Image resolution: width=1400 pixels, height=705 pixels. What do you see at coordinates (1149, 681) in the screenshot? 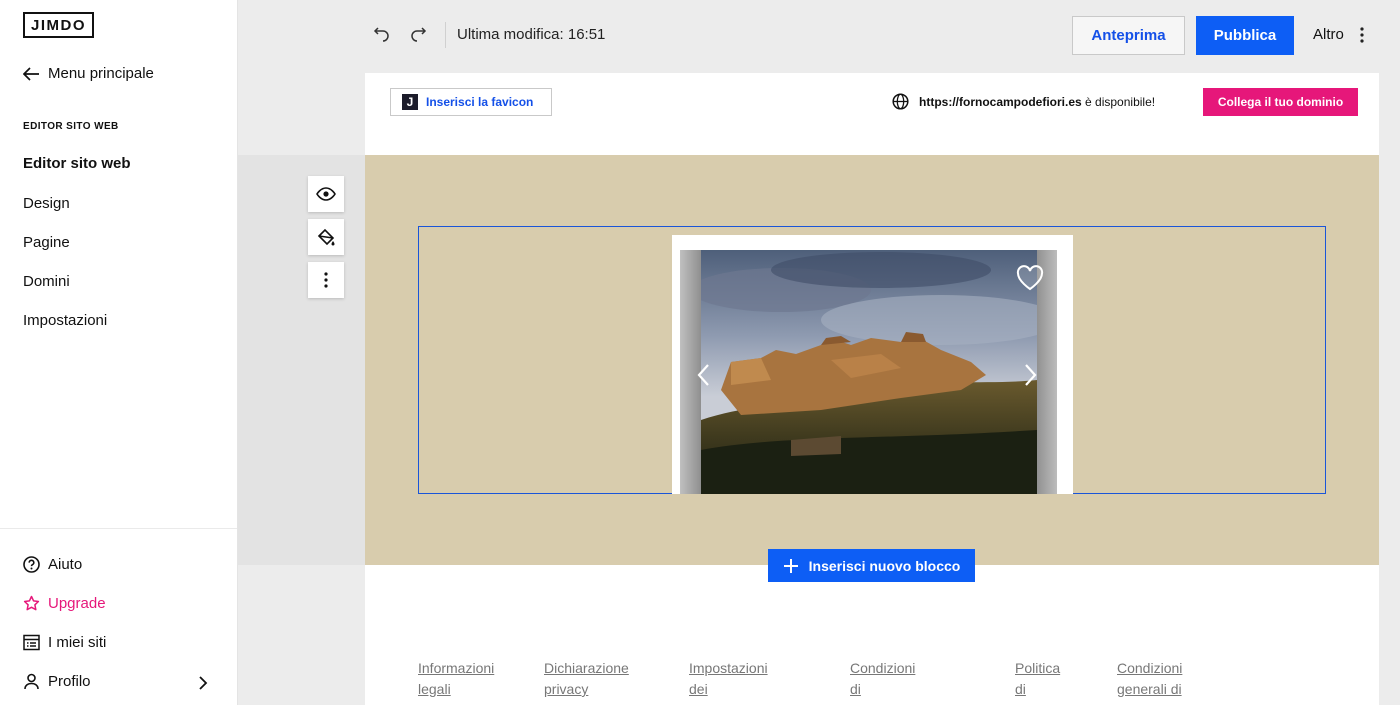
I see `footer-link-terms: Condizioni generali dicontratto` at bounding box center [1149, 681].